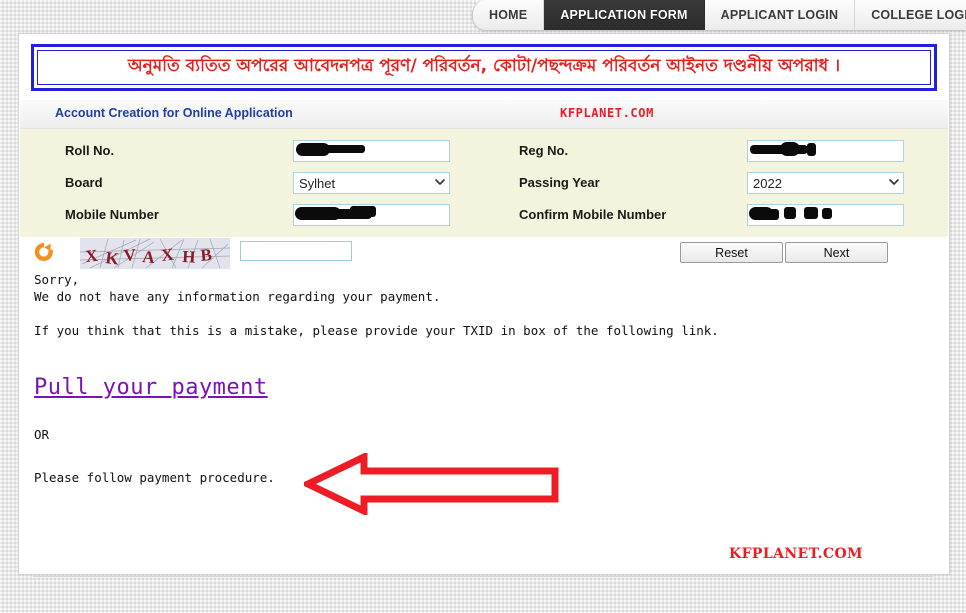 Image resolution: width=966 pixels, height=613 pixels. Describe the element at coordinates (154, 478) in the screenshot. I see `message-line-procedure: Please follow payment procedure.` at that location.